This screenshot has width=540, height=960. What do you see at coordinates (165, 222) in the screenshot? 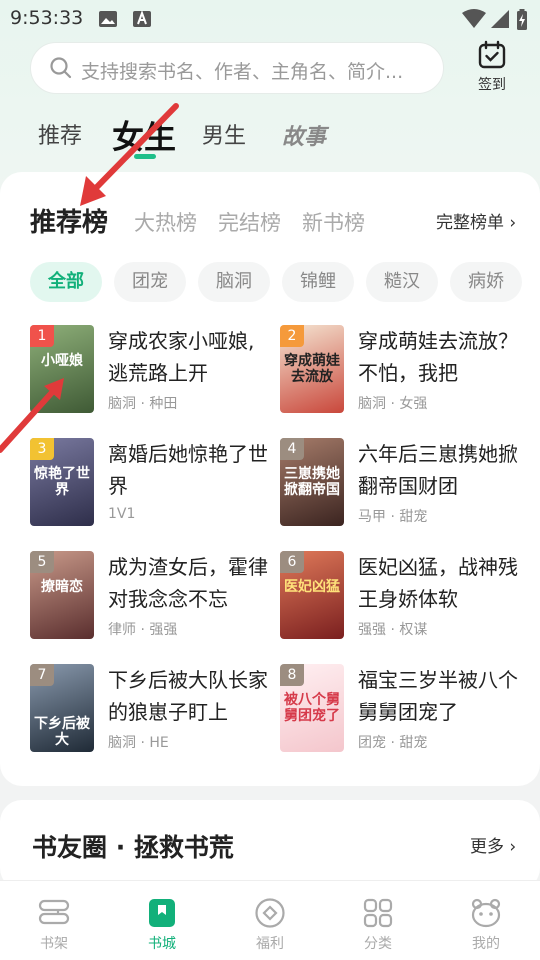
I see `rank-tab-hot: 大热榜` at bounding box center [165, 222].